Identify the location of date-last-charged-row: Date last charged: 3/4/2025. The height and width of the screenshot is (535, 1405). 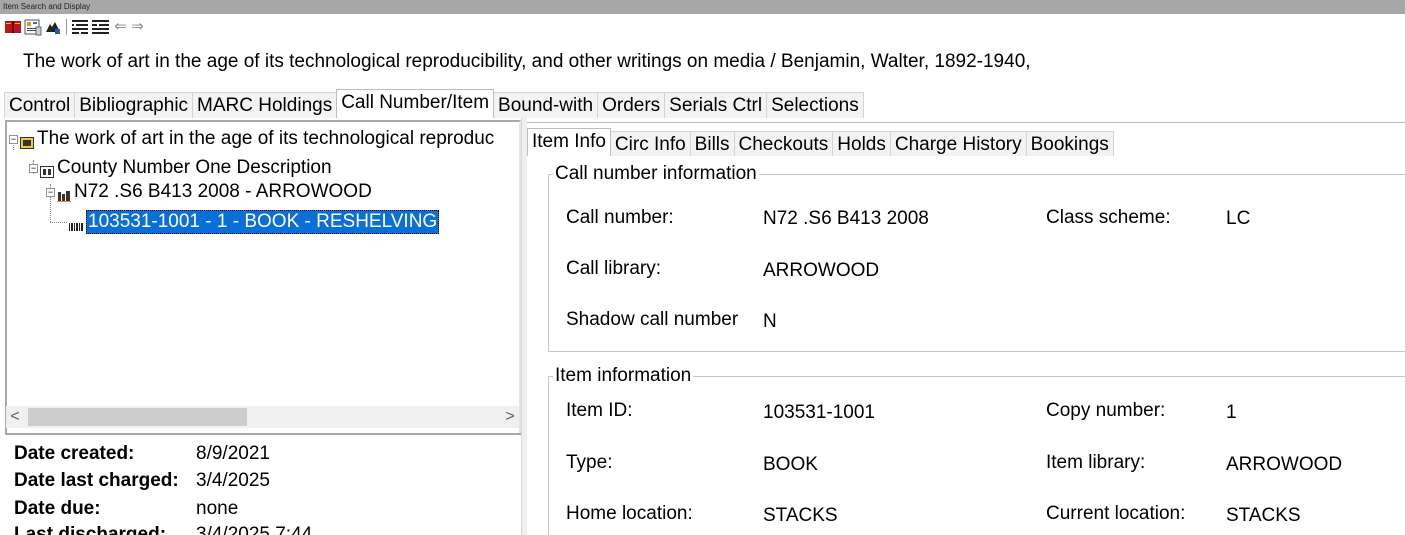
(142, 481).